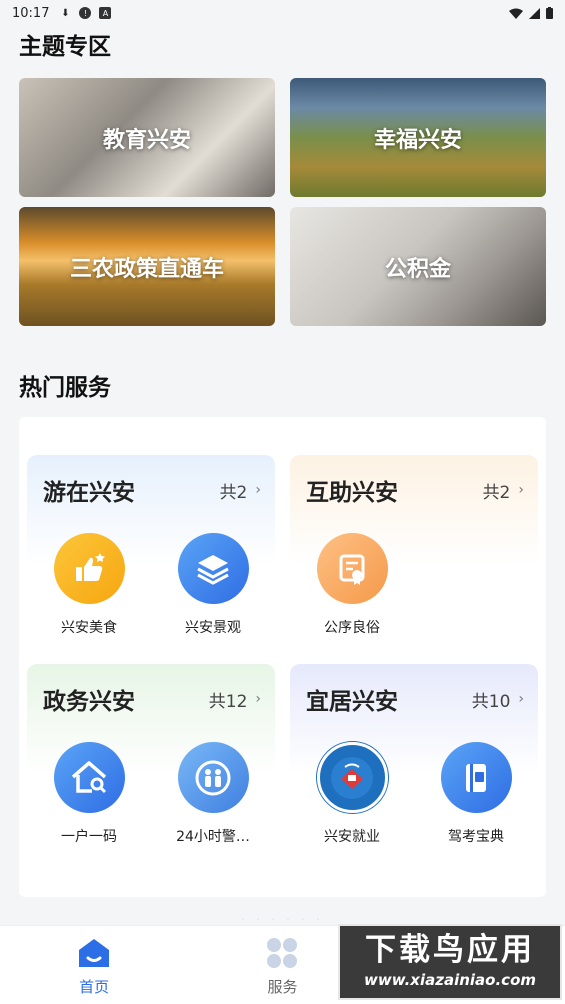 Image resolution: width=565 pixels, height=1004 pixels. Describe the element at coordinates (89, 777) in the screenshot. I see `house-search-icon` at that location.